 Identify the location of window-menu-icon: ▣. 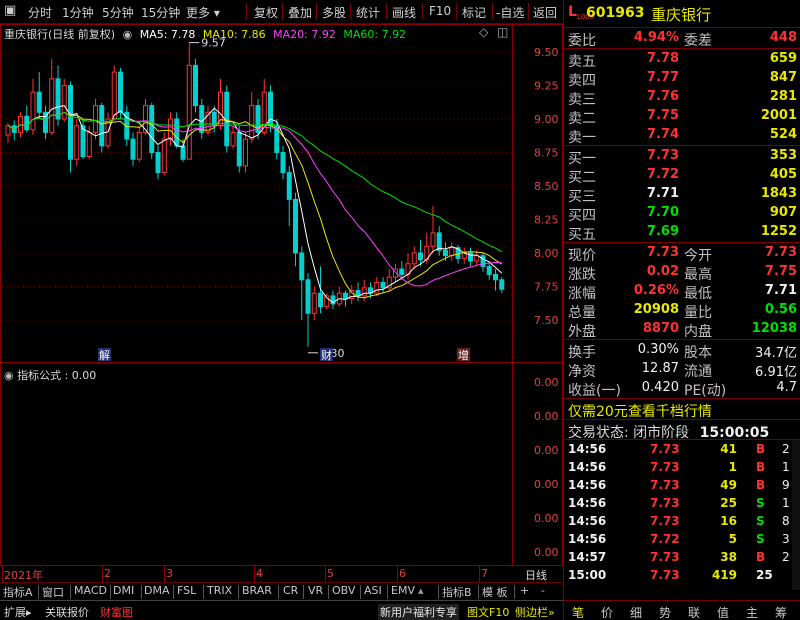
(10, 10).